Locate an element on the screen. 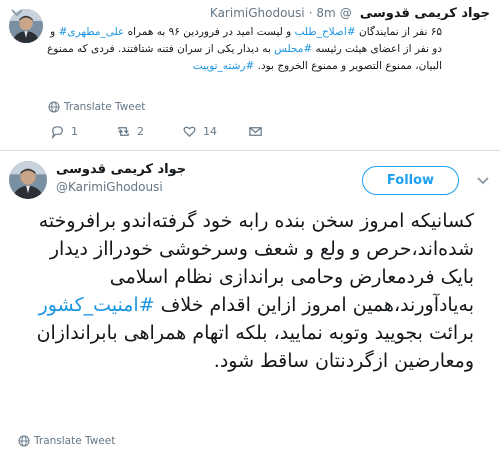 The height and width of the screenshot is (460, 500). like-button: 14 is located at coordinates (215, 131).